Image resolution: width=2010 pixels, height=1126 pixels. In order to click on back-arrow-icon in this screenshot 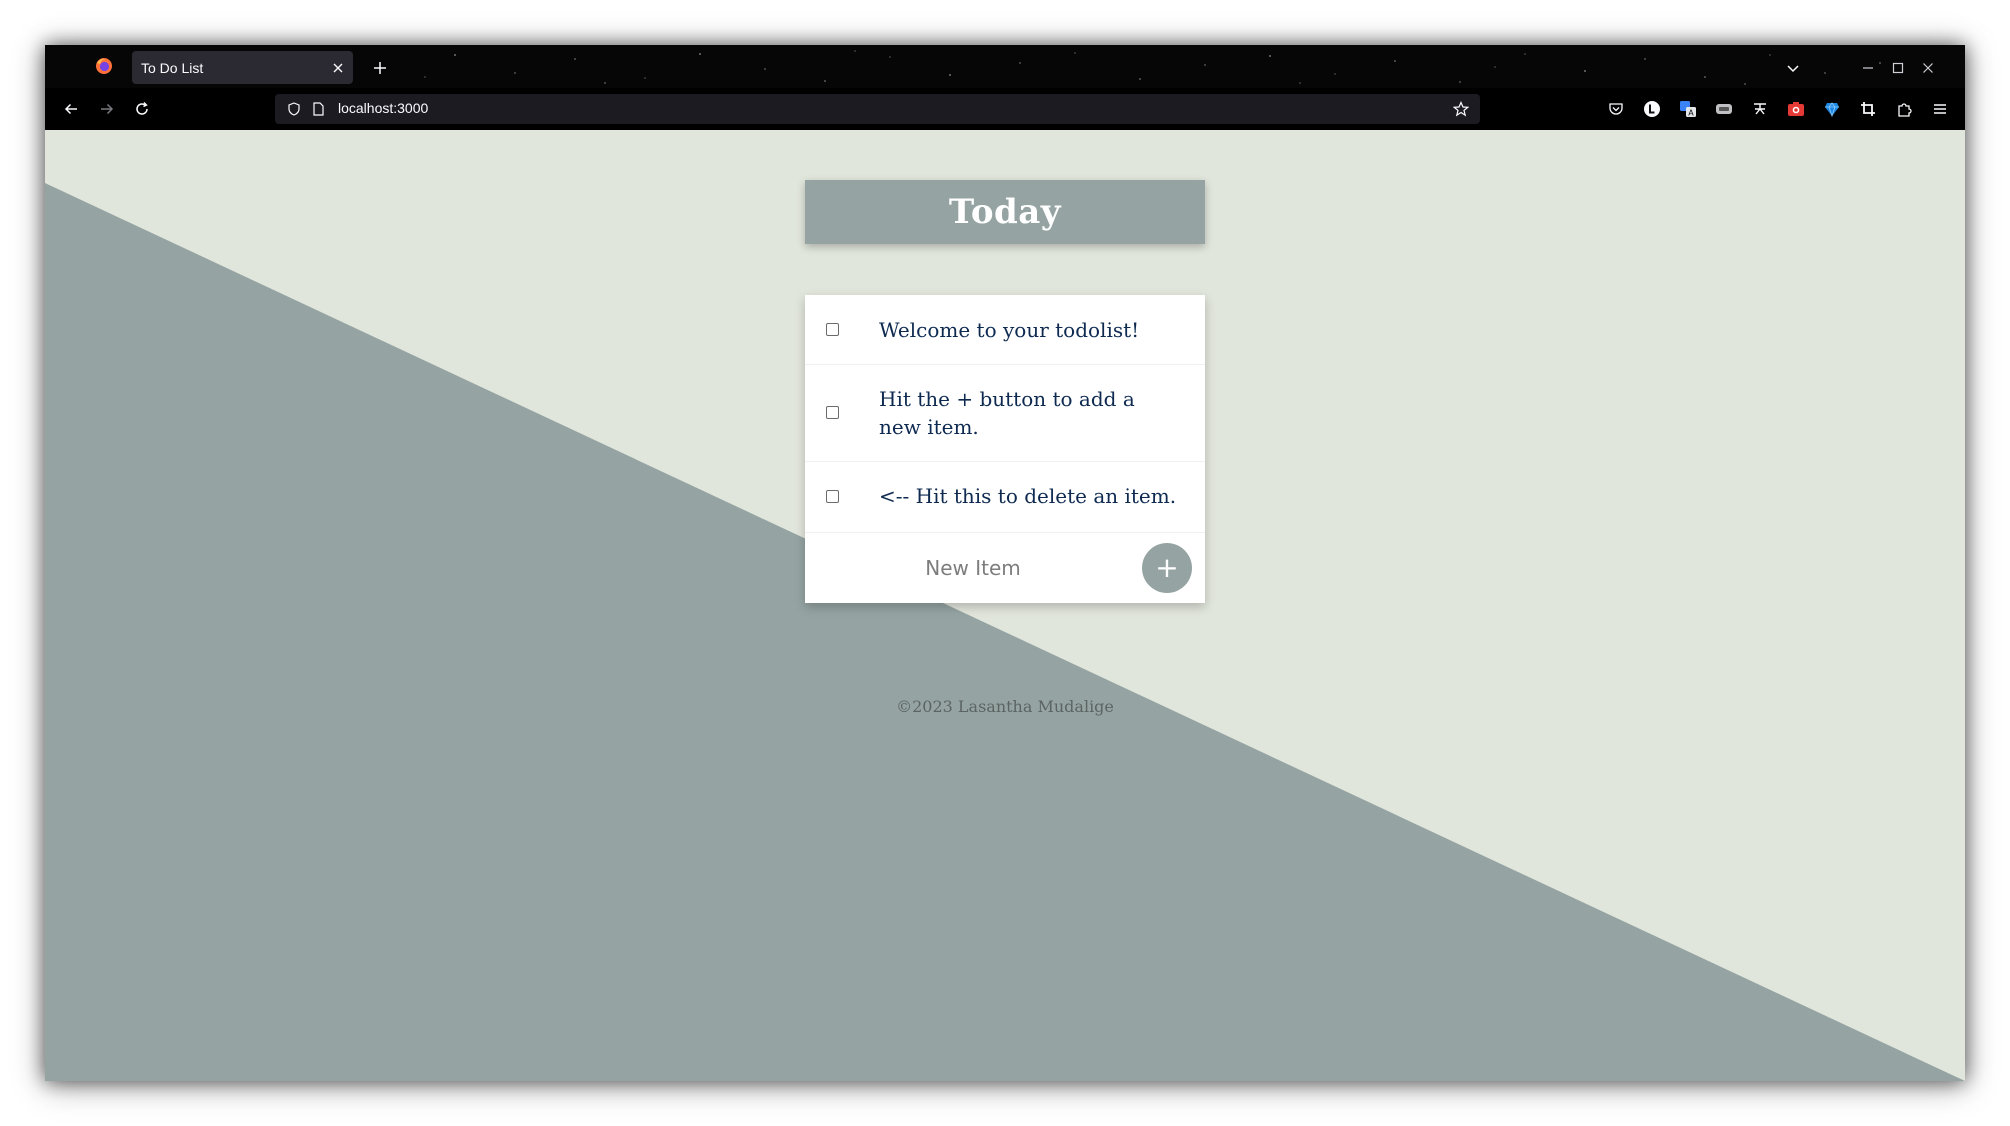, I will do `click(71, 109)`.